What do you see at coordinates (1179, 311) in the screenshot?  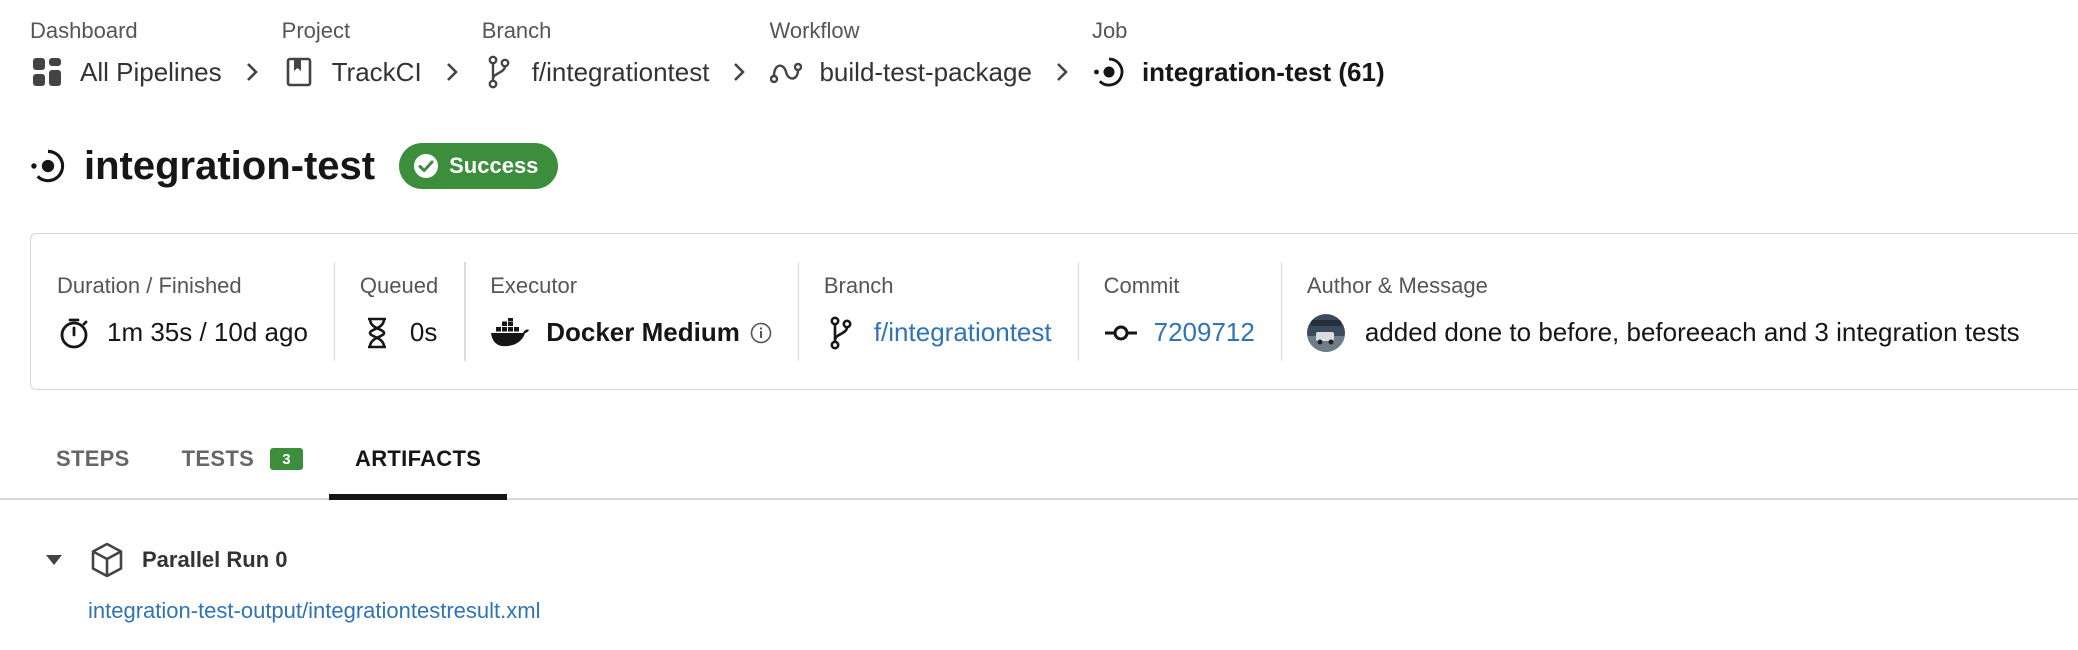 I see `info-commit: Commit 7209712` at bounding box center [1179, 311].